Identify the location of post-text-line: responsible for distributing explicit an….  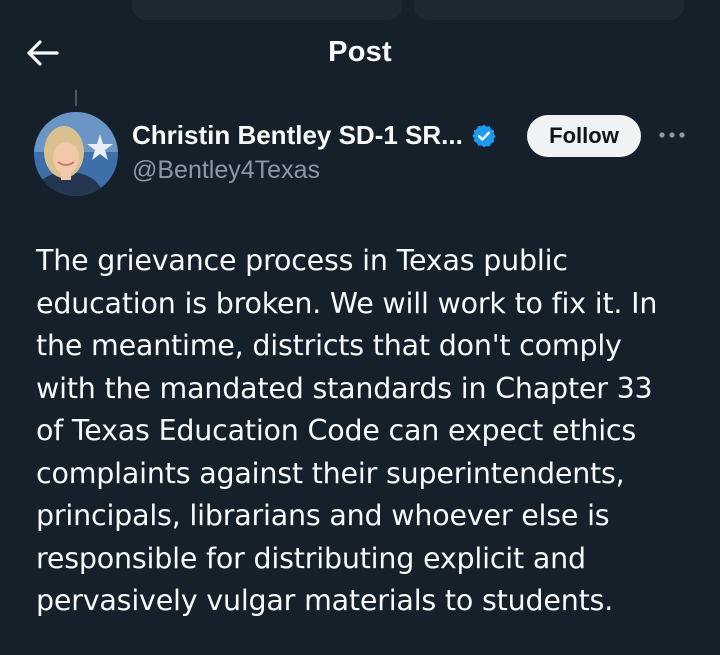
(311, 558).